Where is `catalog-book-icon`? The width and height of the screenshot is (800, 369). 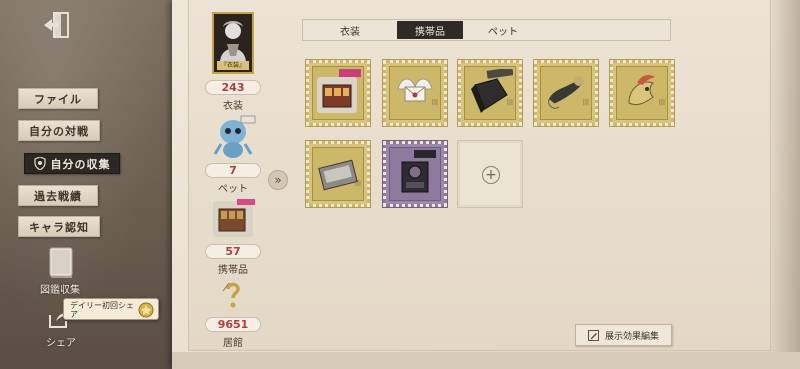
catalog-book-icon is located at coordinates (61, 263).